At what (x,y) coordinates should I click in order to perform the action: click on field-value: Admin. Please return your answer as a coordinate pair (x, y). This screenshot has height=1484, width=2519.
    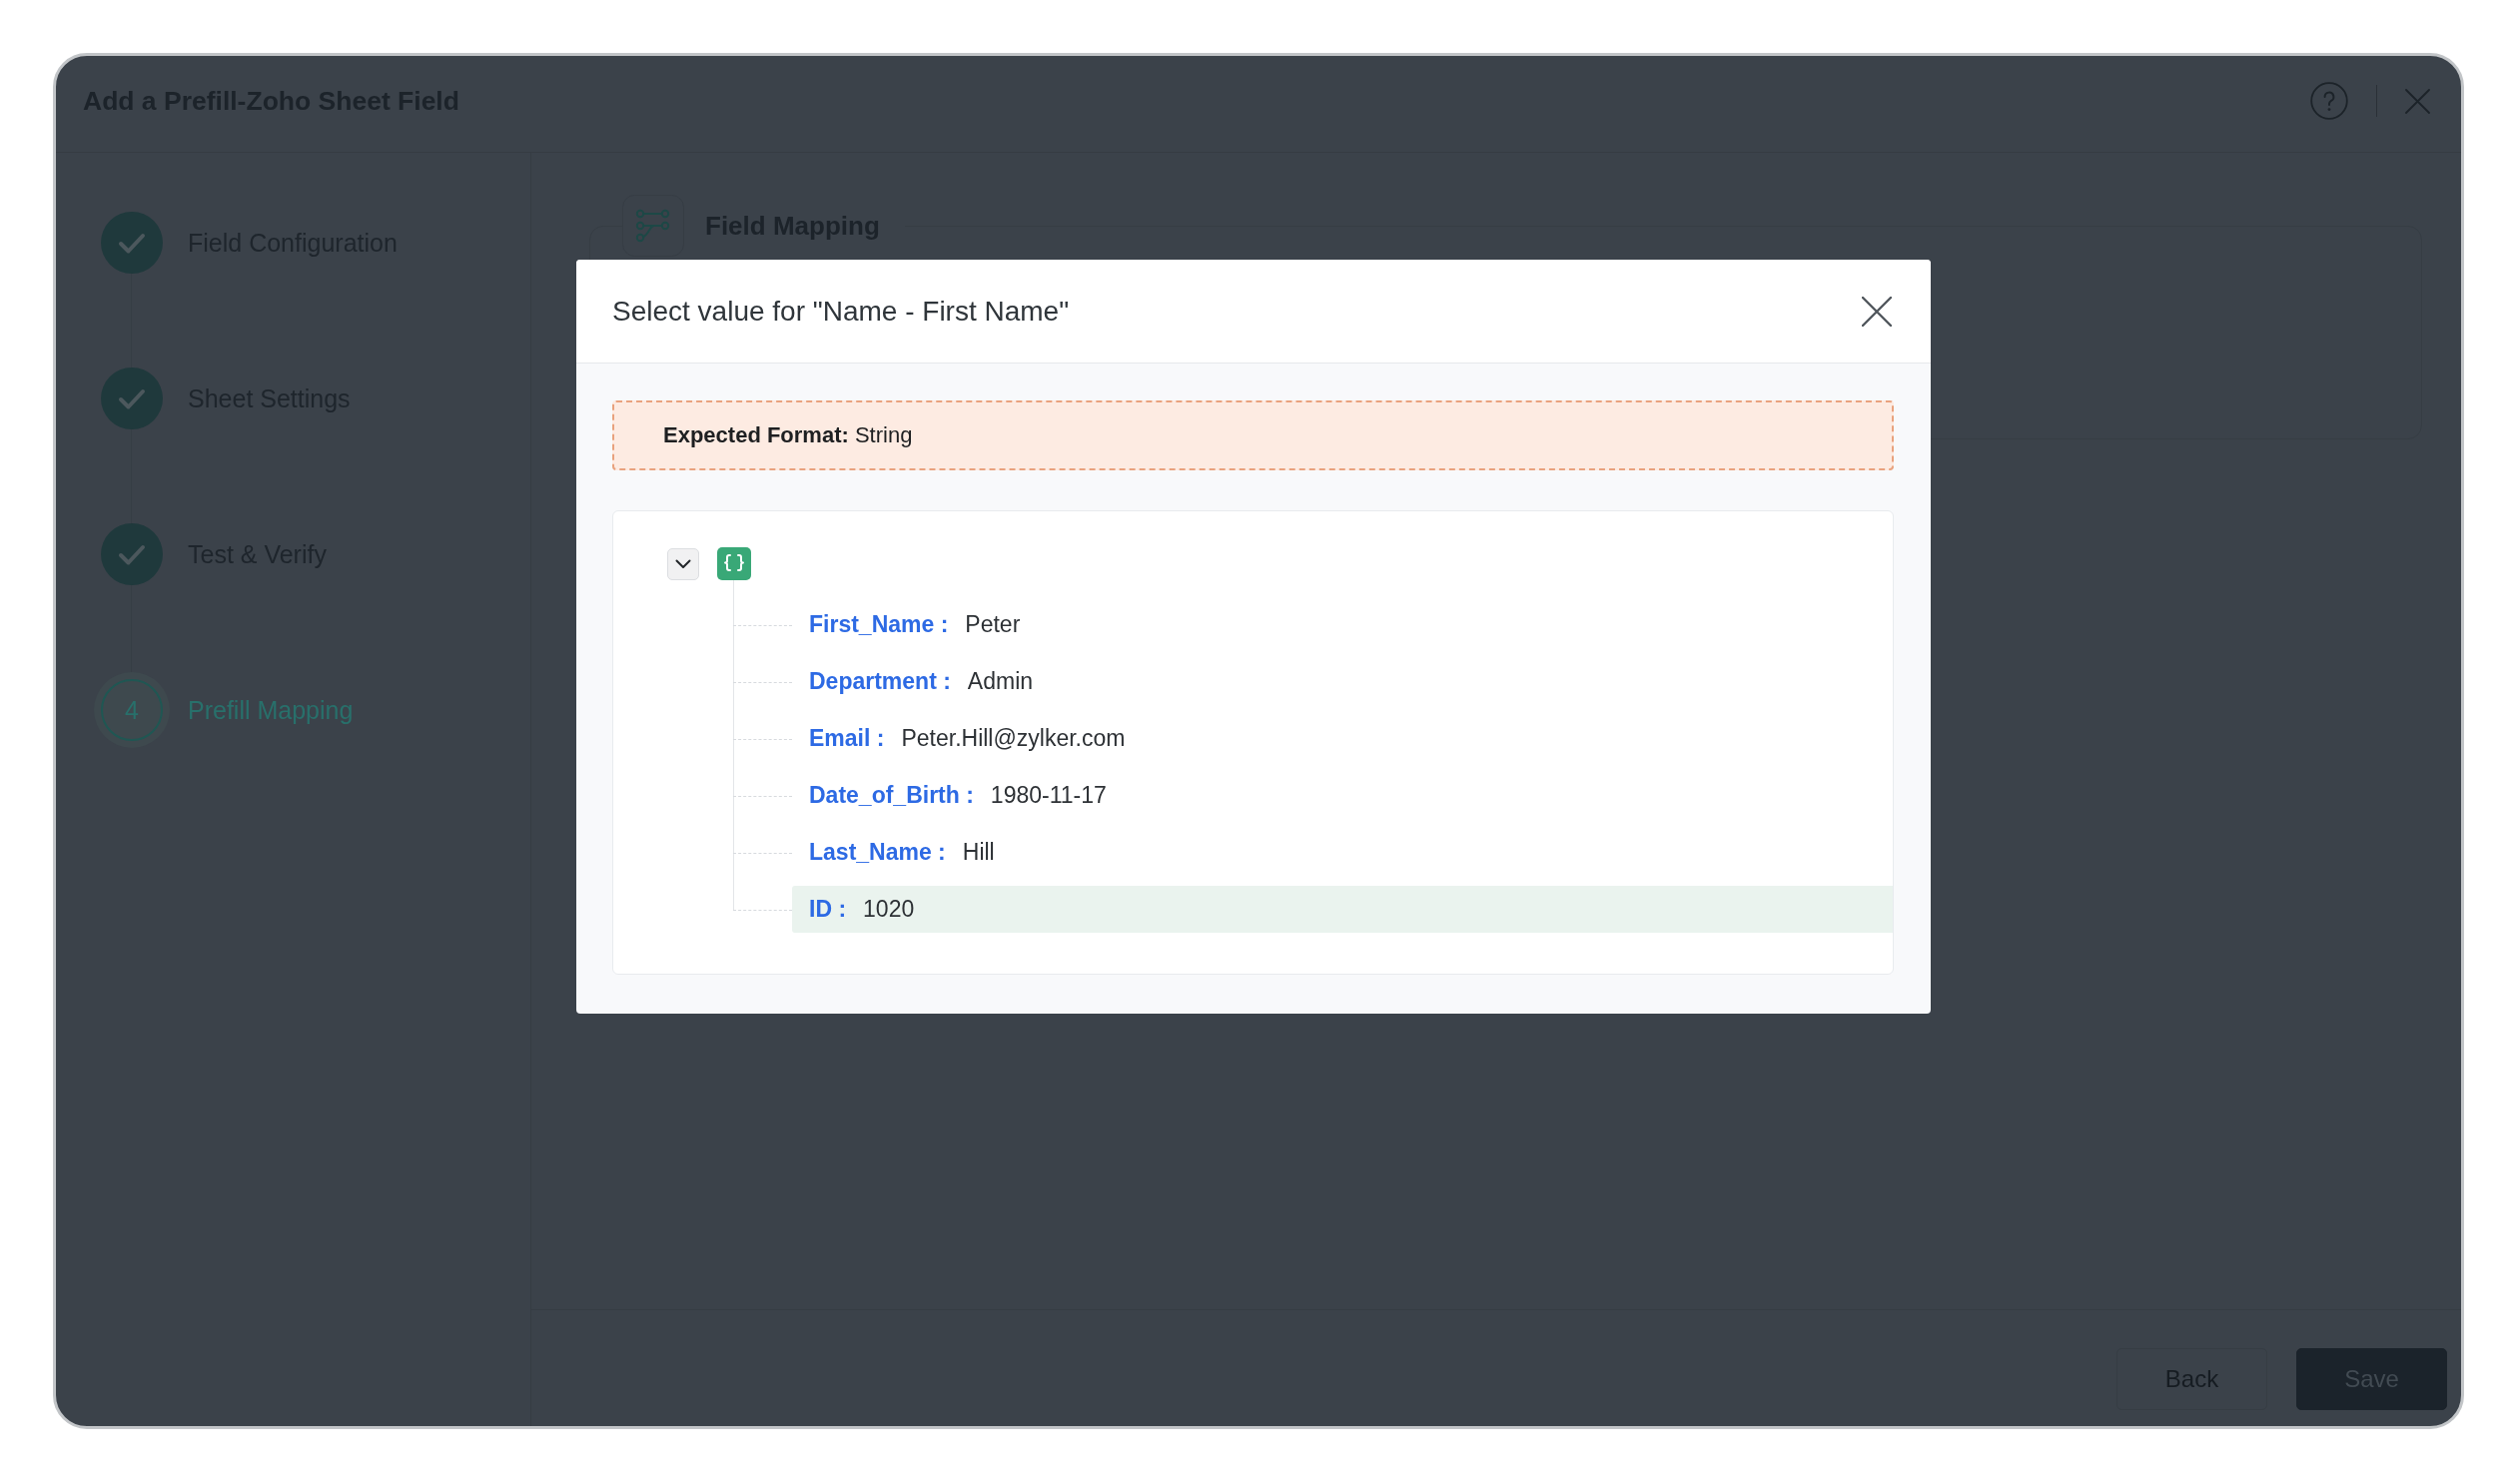
    Looking at the image, I should click on (1000, 682).